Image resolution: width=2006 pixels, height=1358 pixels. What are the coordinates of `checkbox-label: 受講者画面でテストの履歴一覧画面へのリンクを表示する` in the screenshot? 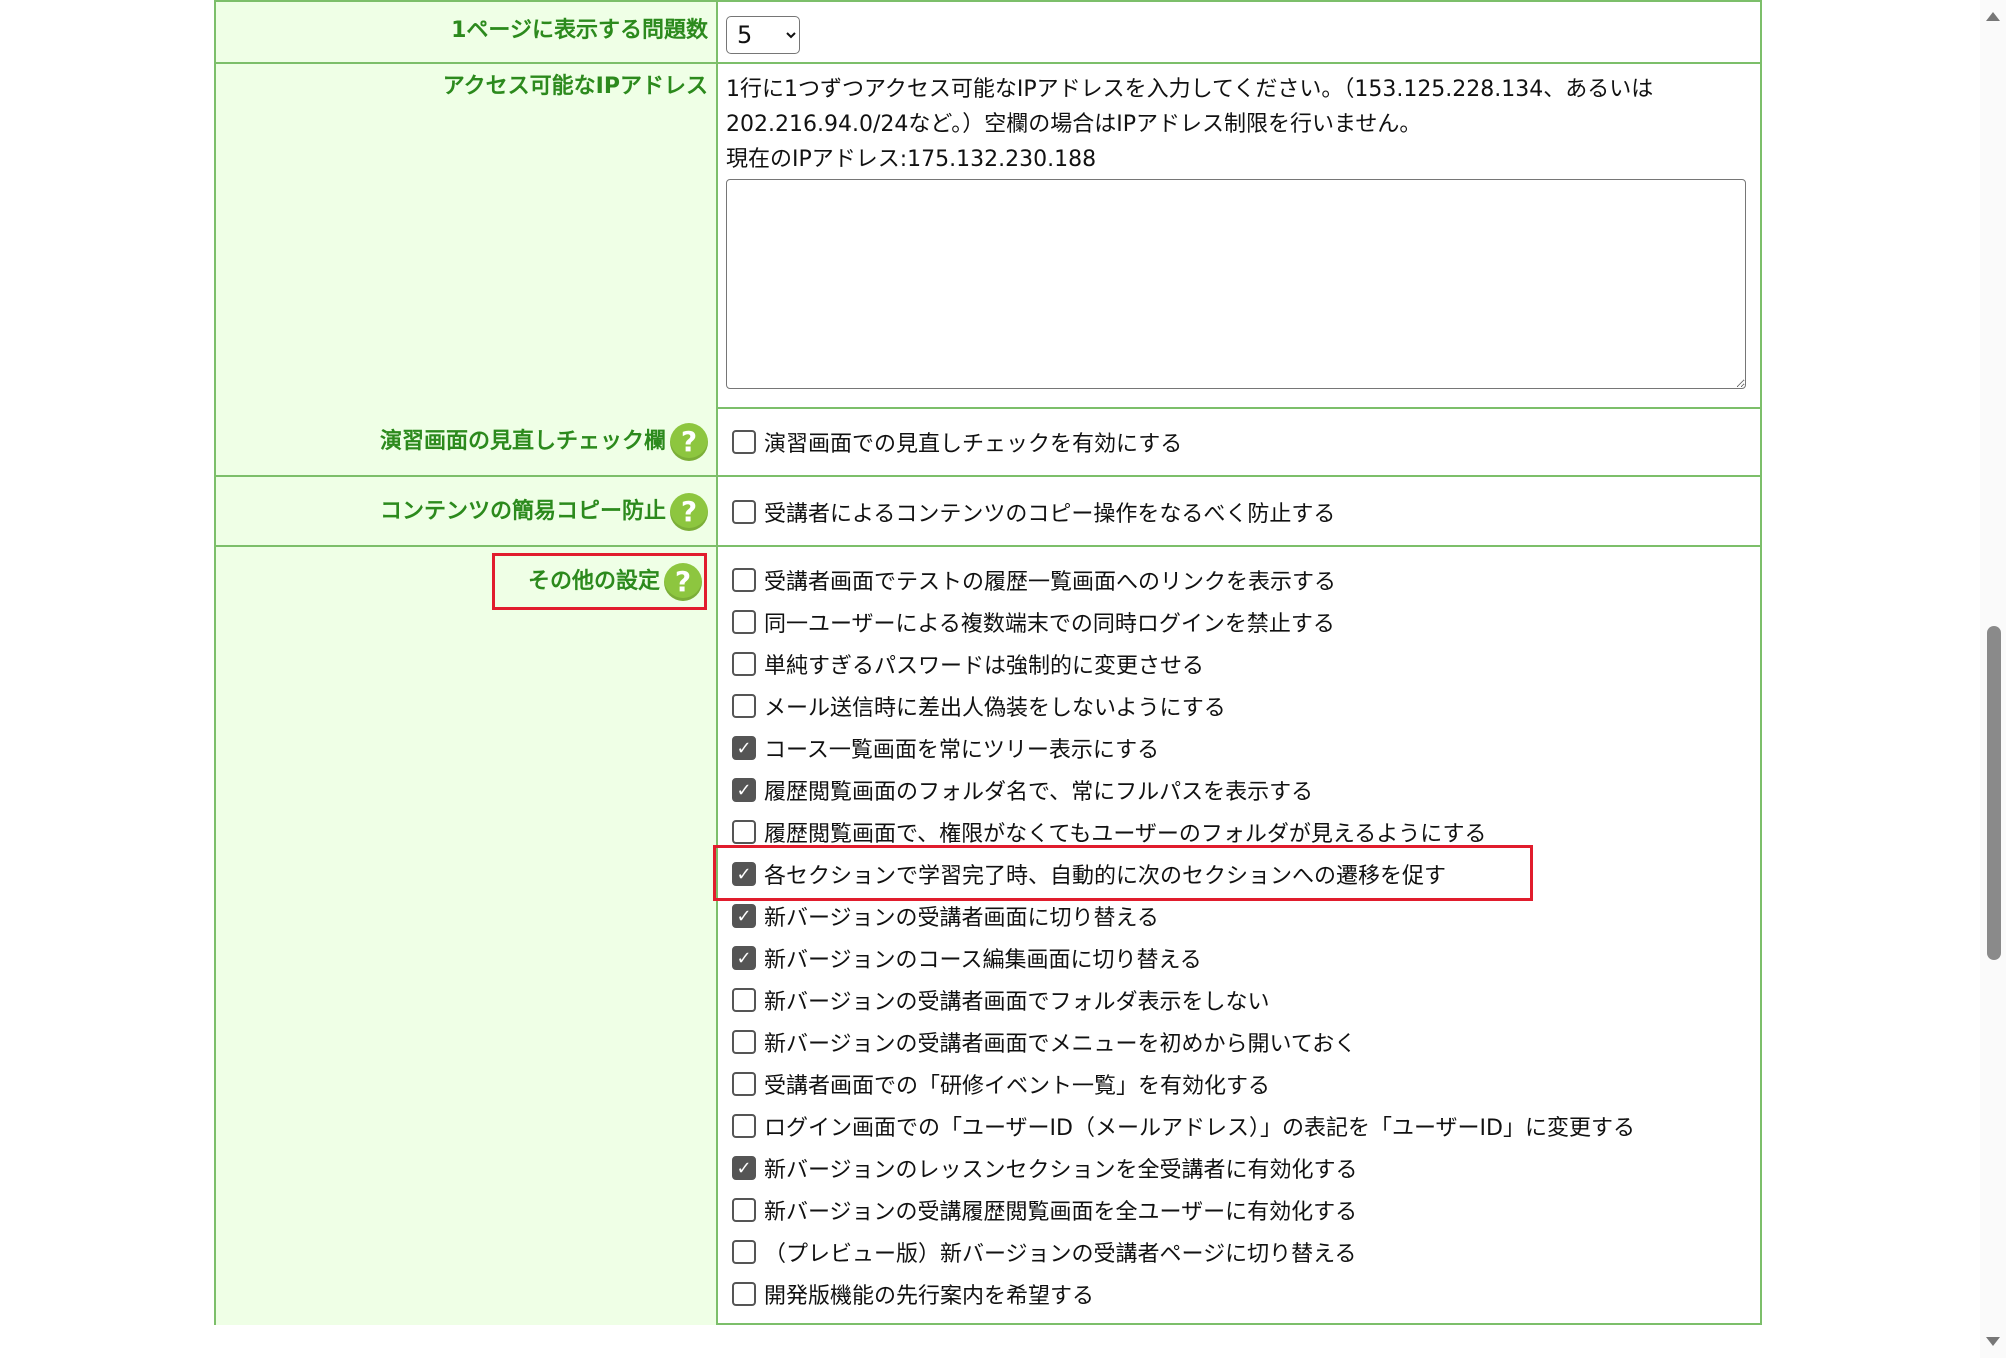 It's located at (1050, 582).